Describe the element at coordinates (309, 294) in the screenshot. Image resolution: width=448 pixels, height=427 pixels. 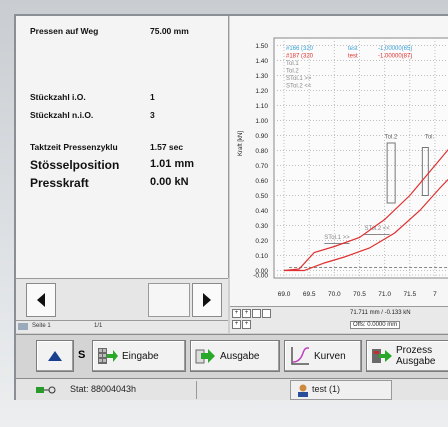
I see `x-tick-label: 69.5` at that location.